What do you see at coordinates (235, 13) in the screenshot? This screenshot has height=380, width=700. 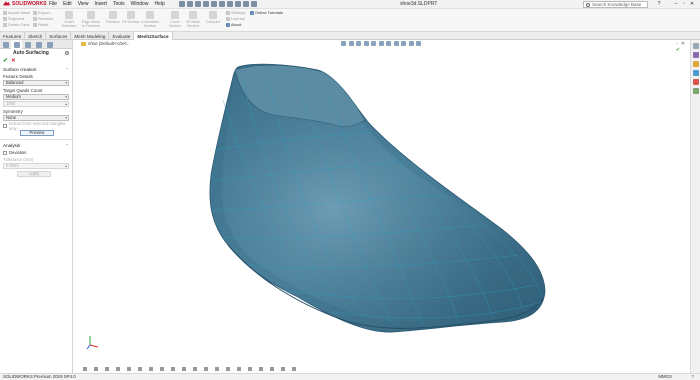 I see `settings-button: Settings` at bounding box center [235, 13].